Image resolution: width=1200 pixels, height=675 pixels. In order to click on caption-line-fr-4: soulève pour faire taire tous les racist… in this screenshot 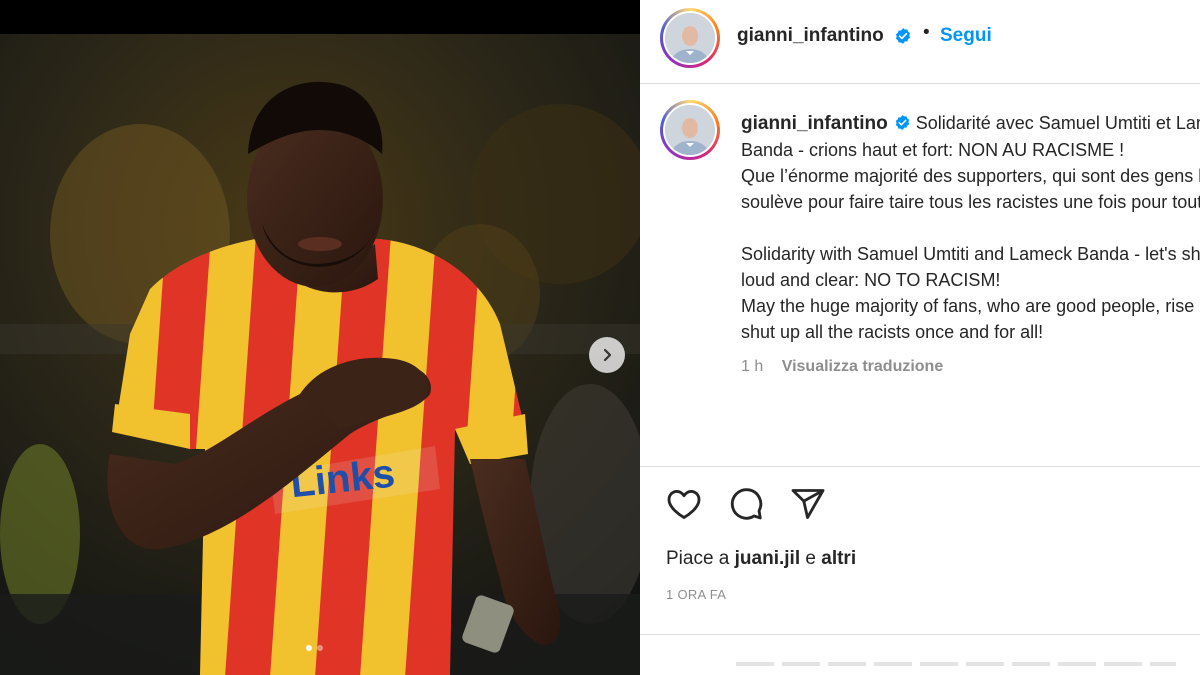, I will do `click(970, 202)`.